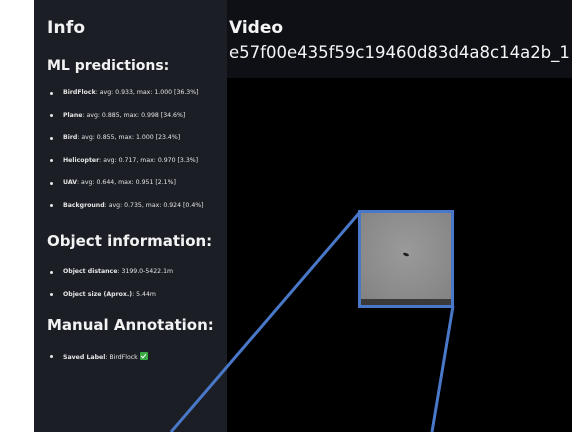  Describe the element at coordinates (66, 28) in the screenshot. I see `sidebar-title: Info` at that location.